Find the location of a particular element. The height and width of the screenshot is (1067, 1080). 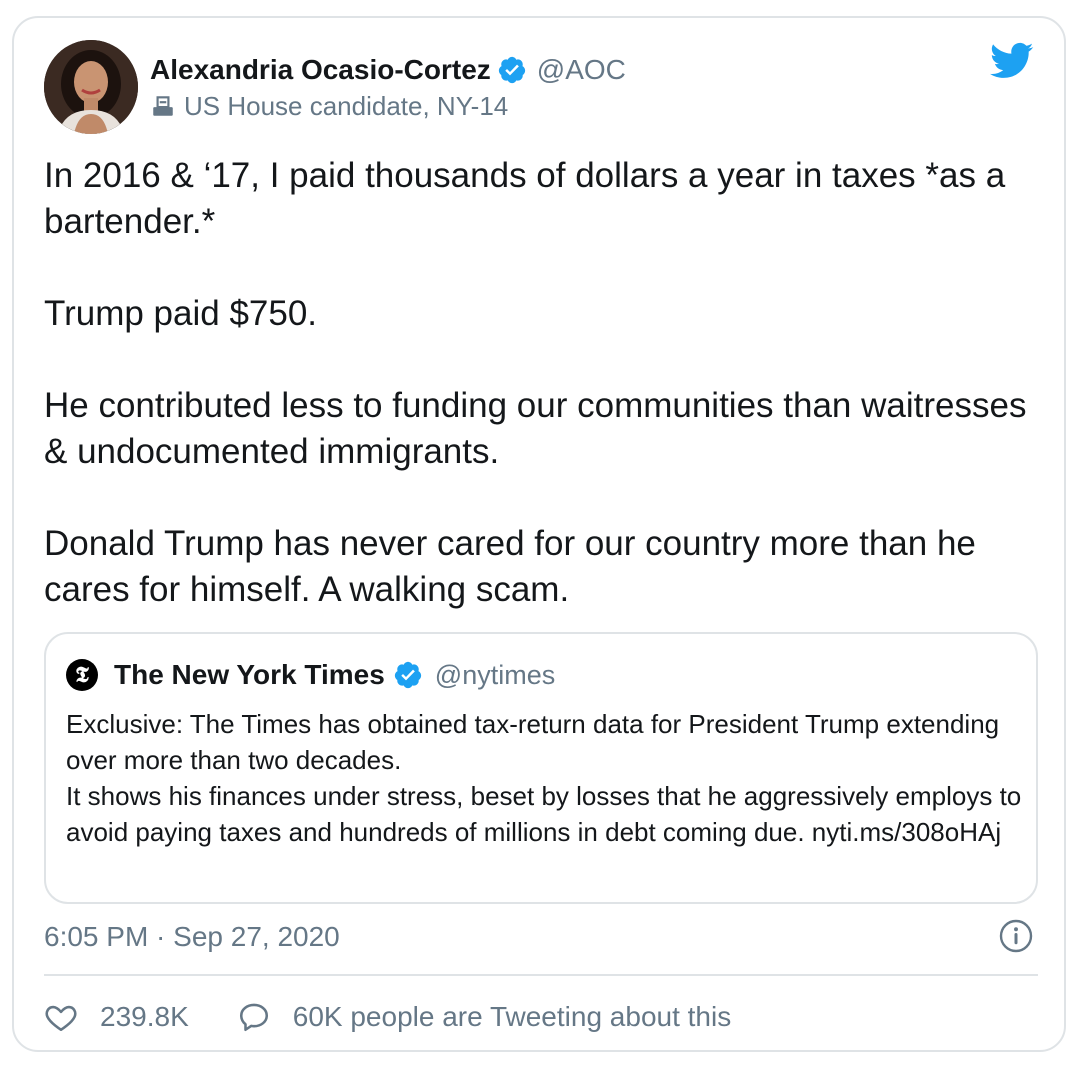

author-row: Alexandria Ocasio-Cortez @AOC is located at coordinates (388, 70).